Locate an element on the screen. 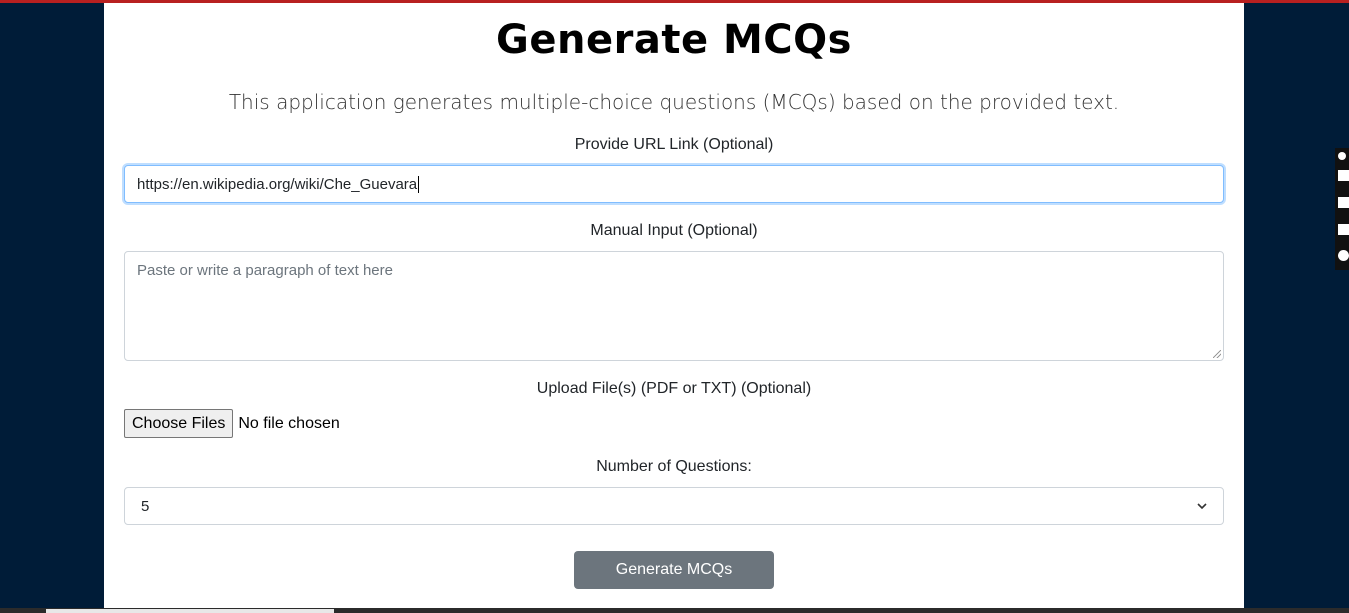  side-toolbar is located at coordinates (1342, 209).